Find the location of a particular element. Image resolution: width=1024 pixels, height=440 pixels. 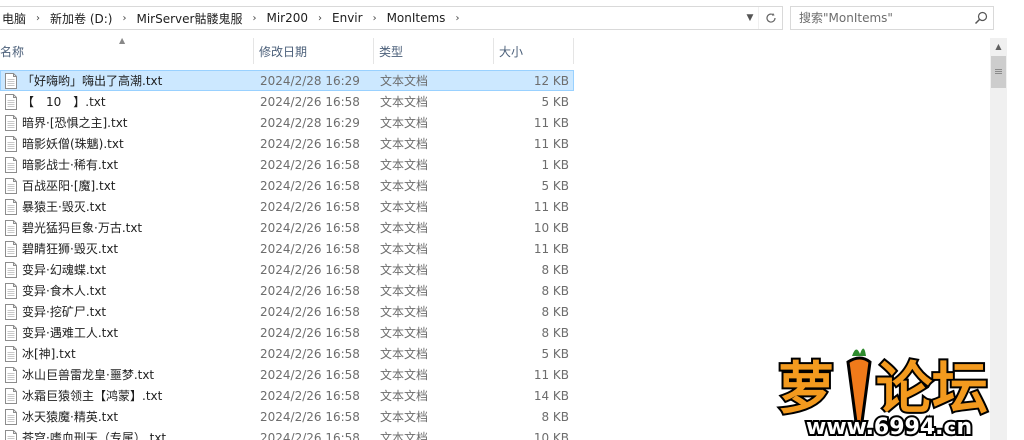

address-tools: ▼ is located at coordinates (762, 18).